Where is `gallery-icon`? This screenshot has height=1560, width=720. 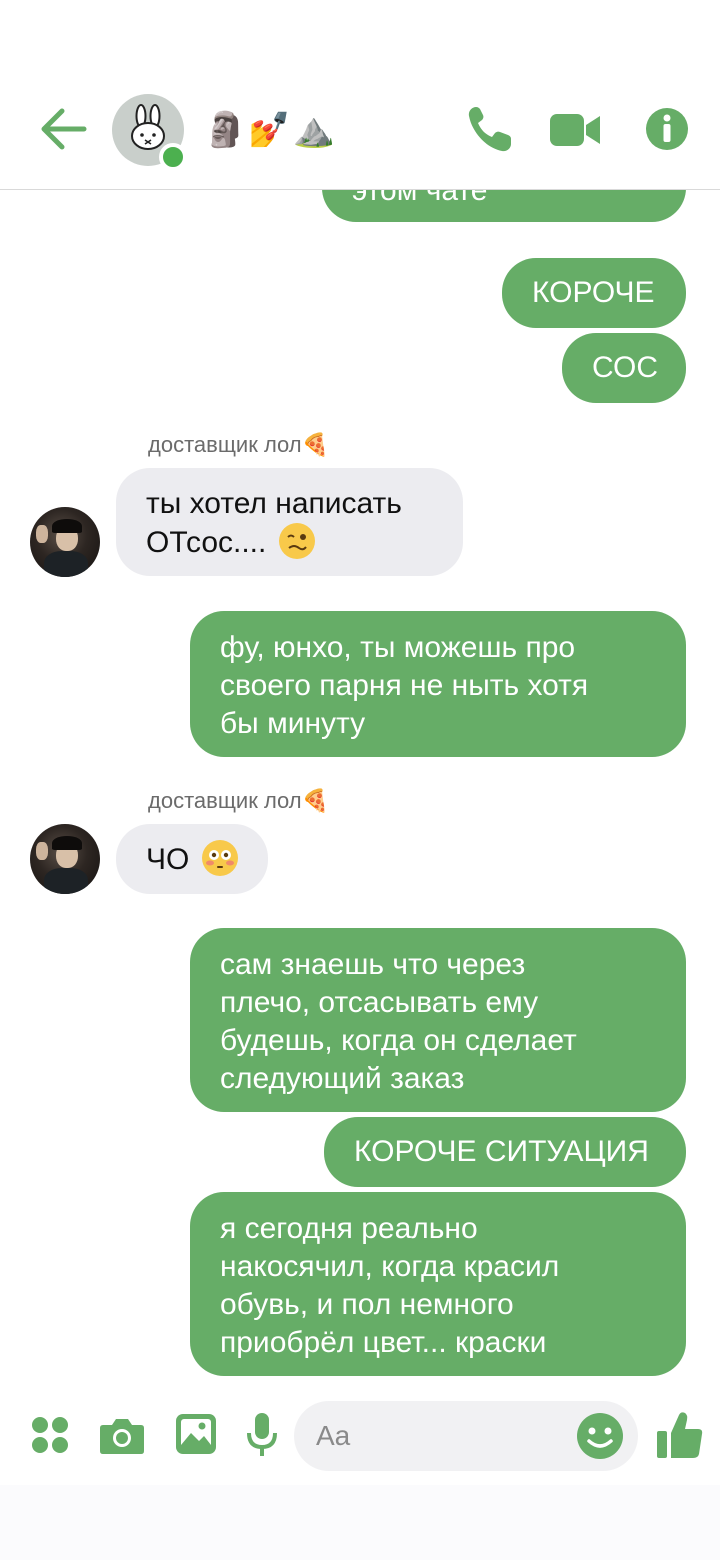 gallery-icon is located at coordinates (196, 1434).